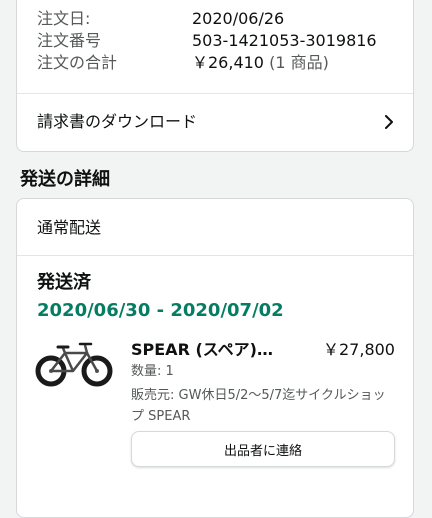 The image size is (432, 518). I want to click on delivery-date-range: 2020/06/30 - 2020/07/02, so click(160, 310).